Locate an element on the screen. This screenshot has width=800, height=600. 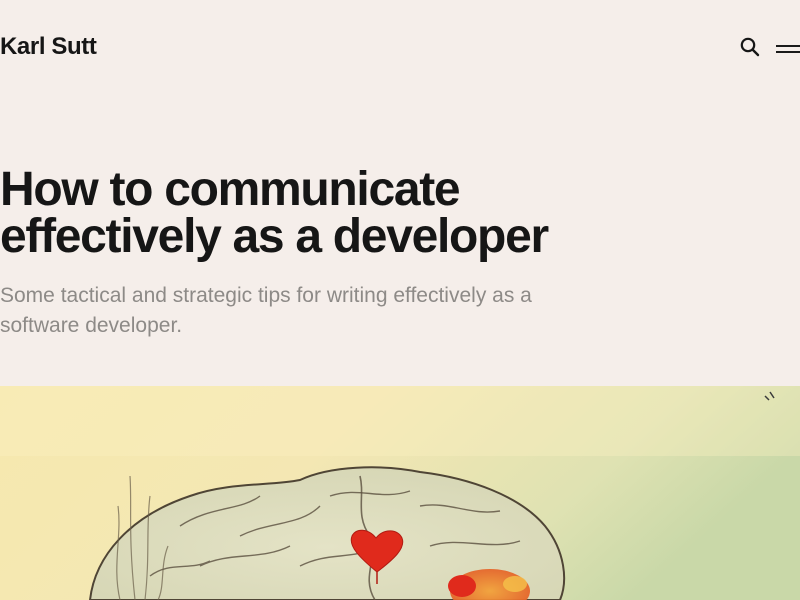
site-logo-link: Karl Sutt is located at coordinates (48, 47).